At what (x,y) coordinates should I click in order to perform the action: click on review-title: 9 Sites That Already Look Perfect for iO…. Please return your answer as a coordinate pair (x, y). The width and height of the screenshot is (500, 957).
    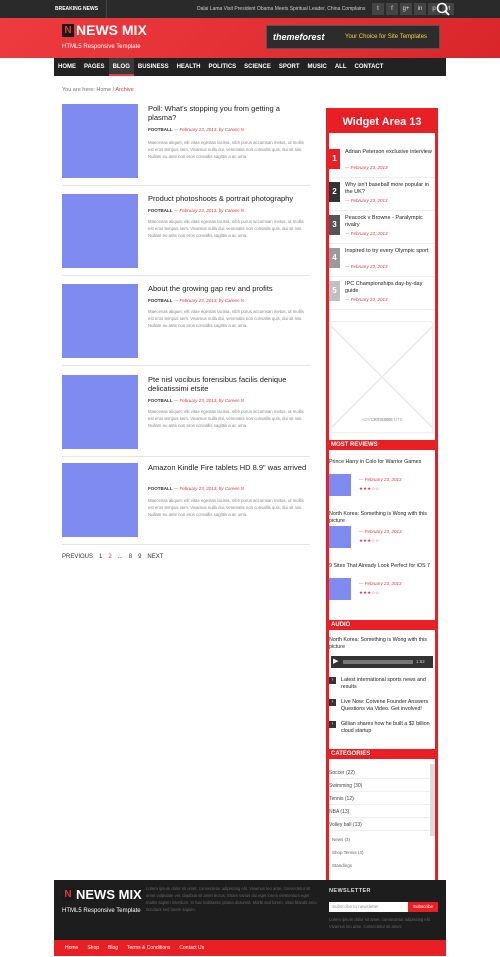
    Looking at the image, I should click on (382, 566).